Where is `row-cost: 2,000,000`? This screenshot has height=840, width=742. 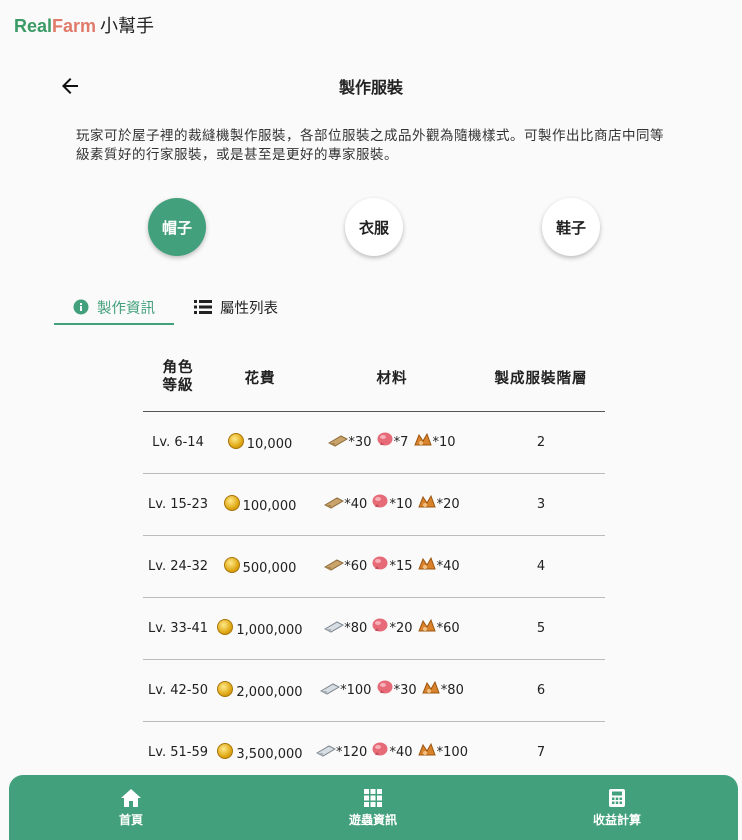 row-cost: 2,000,000 is located at coordinates (260, 690).